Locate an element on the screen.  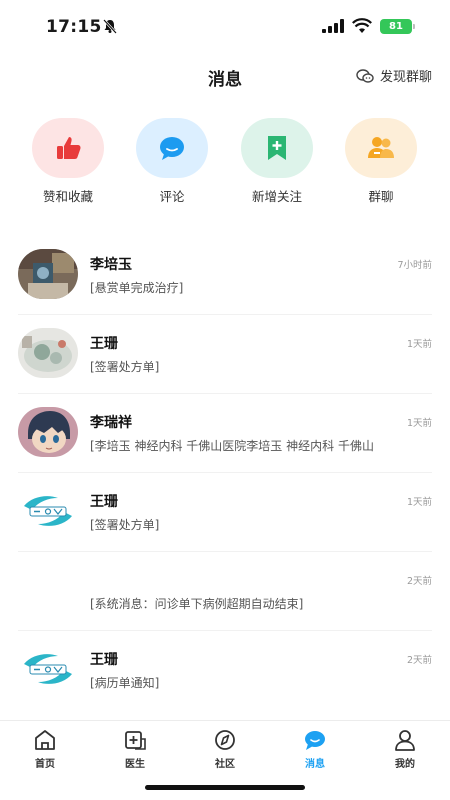
comment-bubble-icon is located at coordinates (172, 148).